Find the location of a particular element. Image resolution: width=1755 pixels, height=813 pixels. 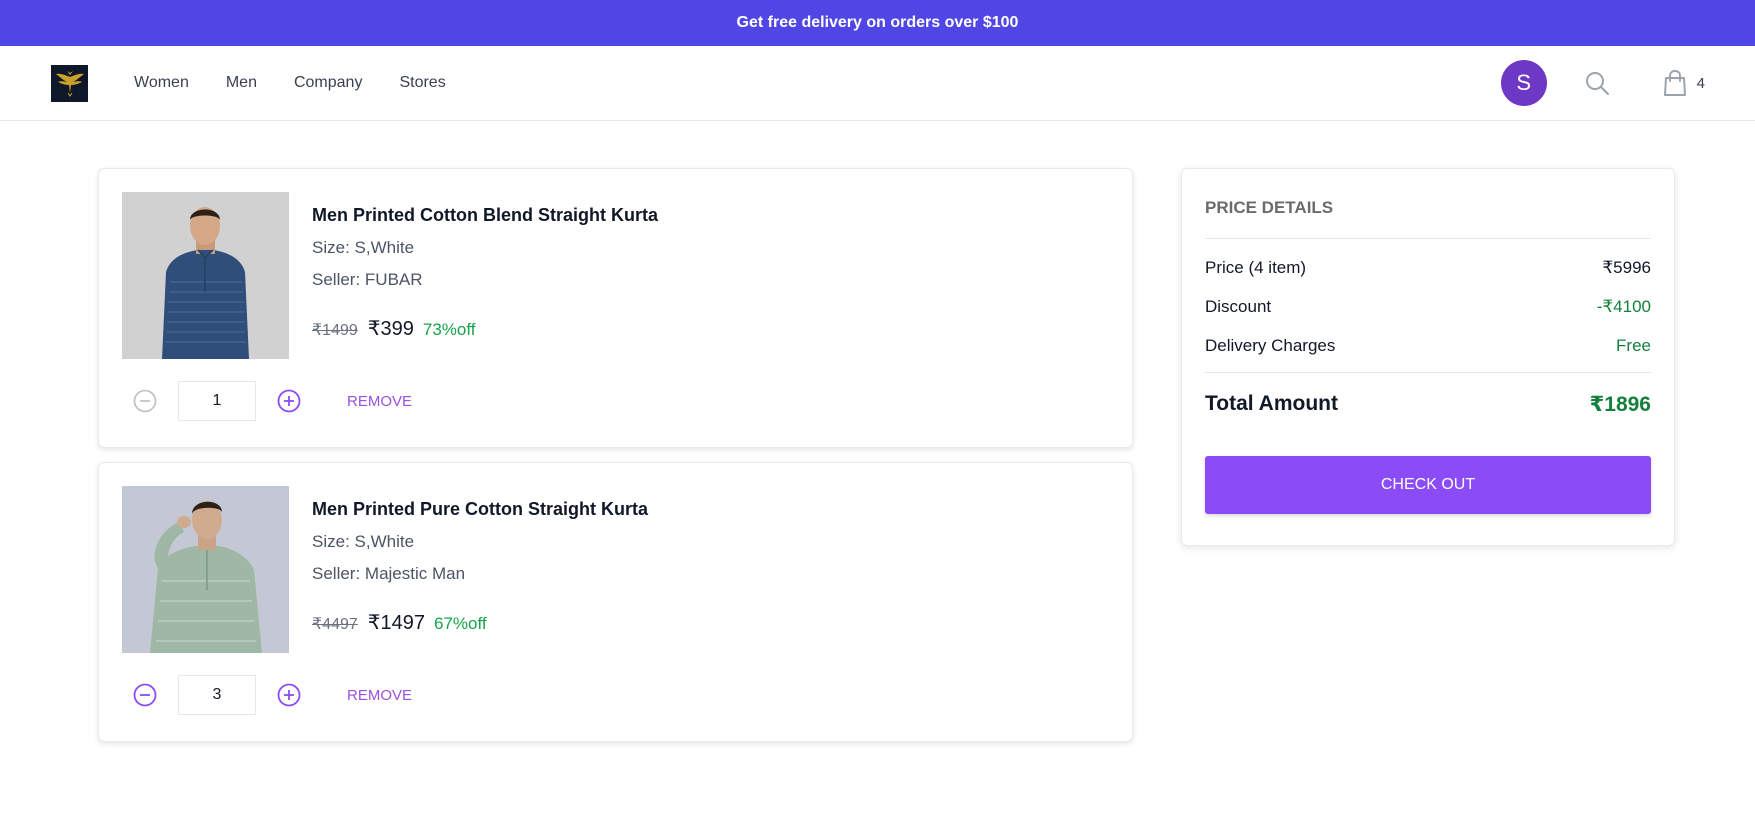

summary-divider is located at coordinates (1428, 372).